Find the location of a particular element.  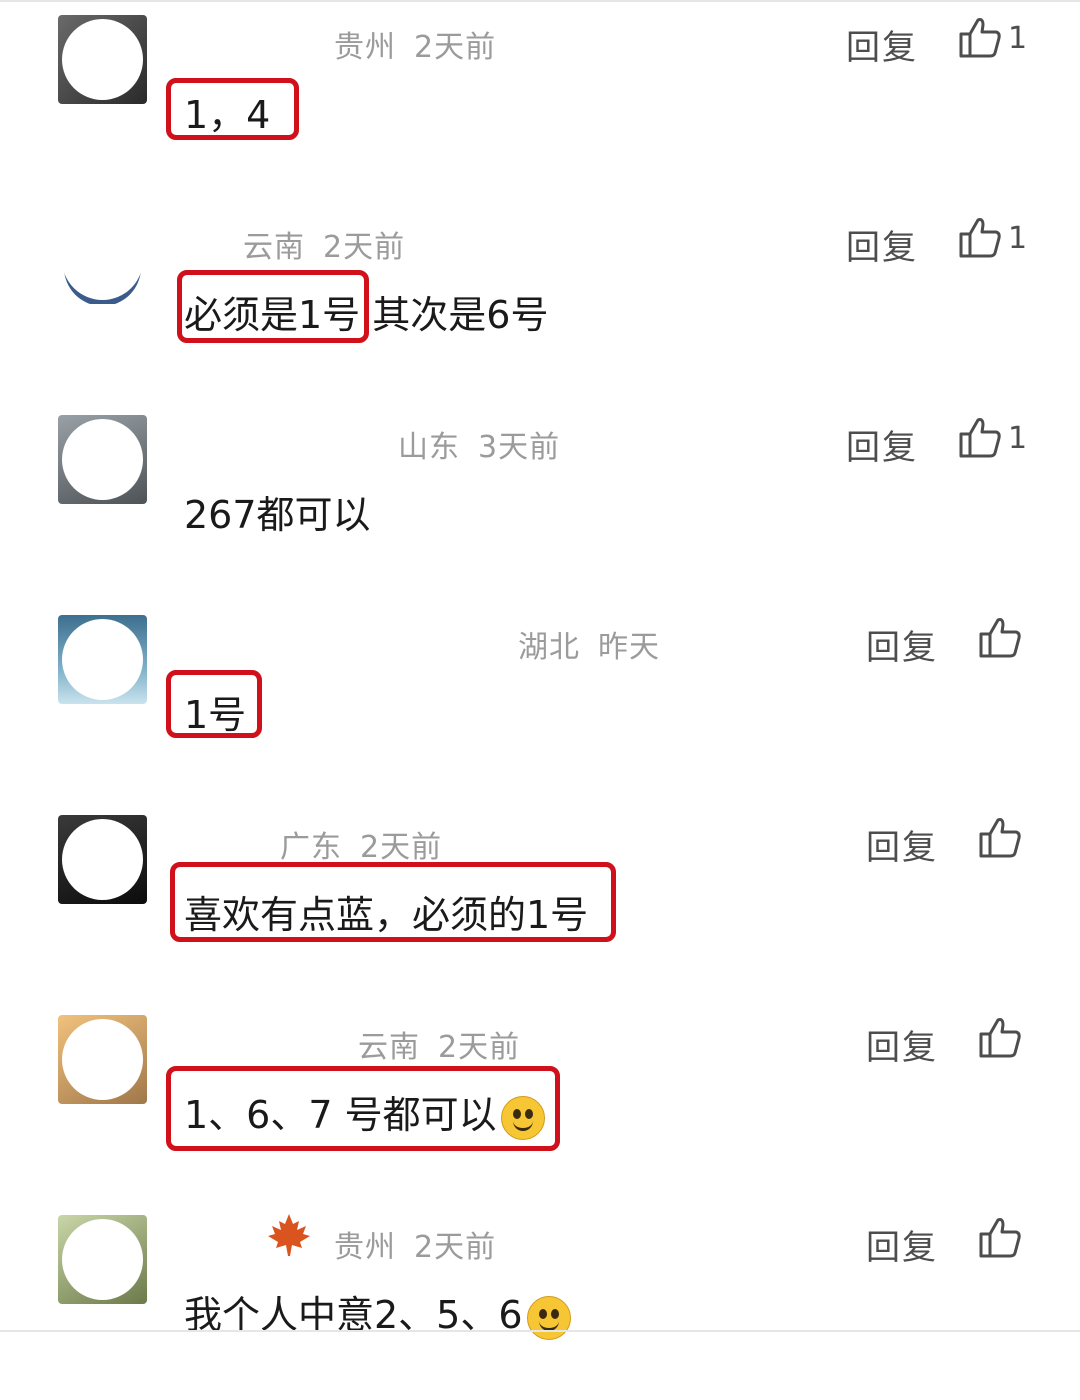

comment-item: 湖北 昨天 回复 1号 is located at coordinates (540, 700).